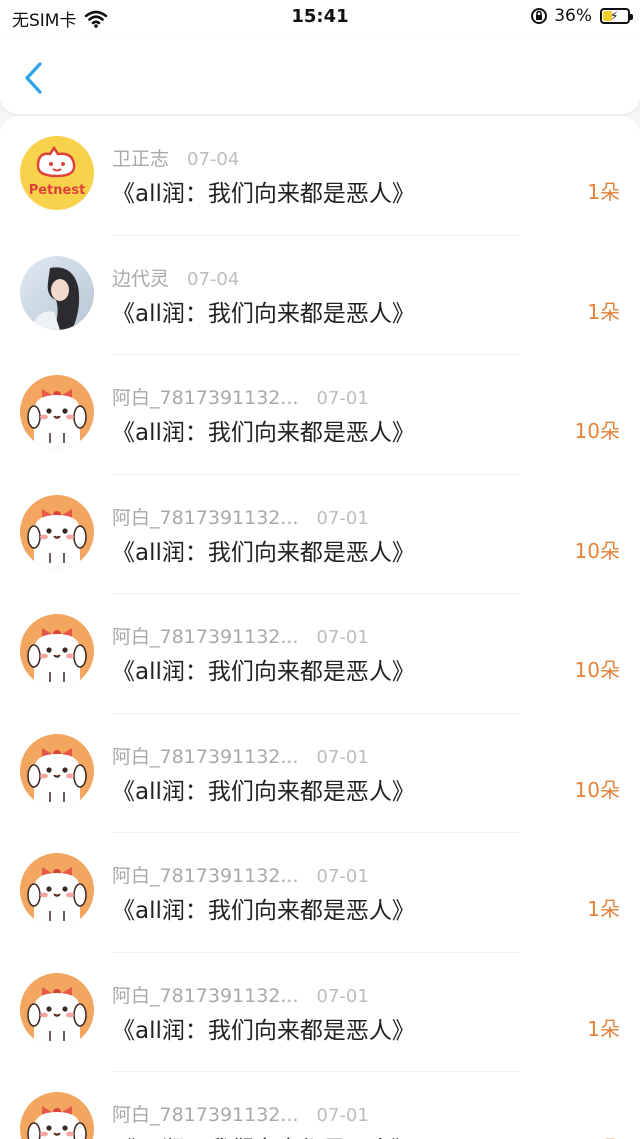 The image size is (640, 1139). What do you see at coordinates (141, 159) in the screenshot?
I see `sender-name: 卫正志` at bounding box center [141, 159].